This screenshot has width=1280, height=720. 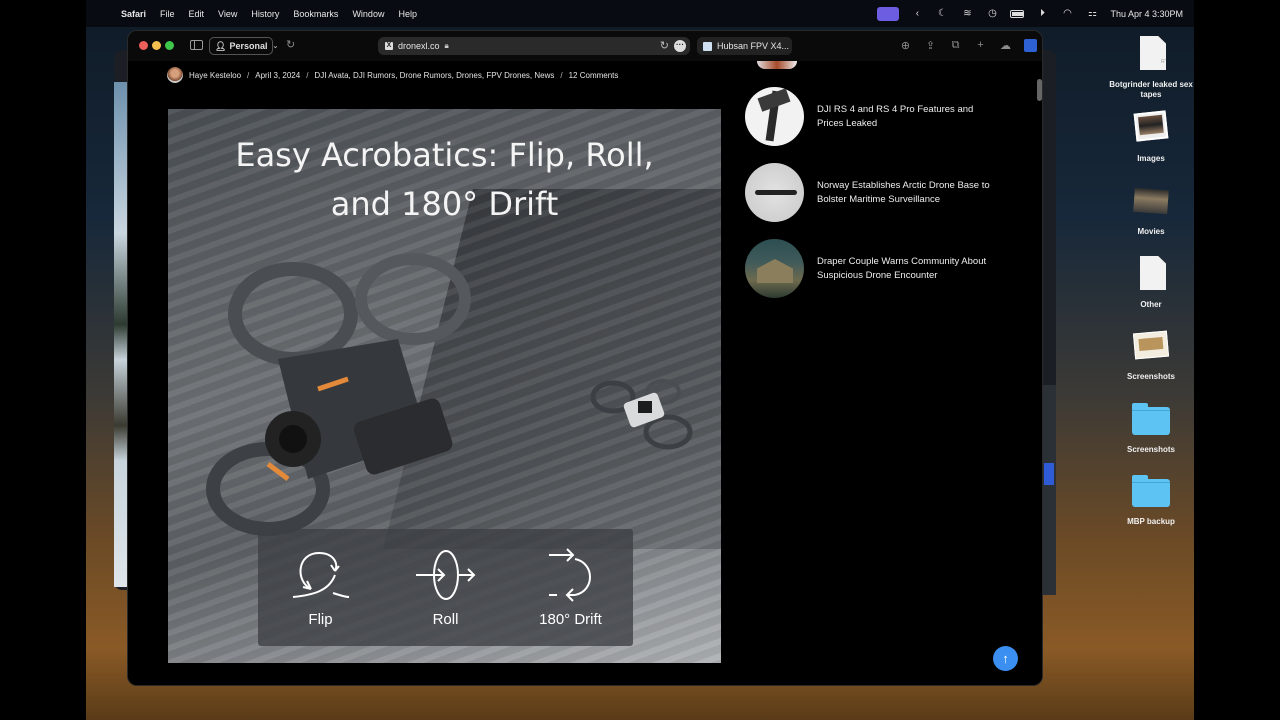 What do you see at coordinates (368, 14) in the screenshot?
I see `menu-window: Window` at bounding box center [368, 14].